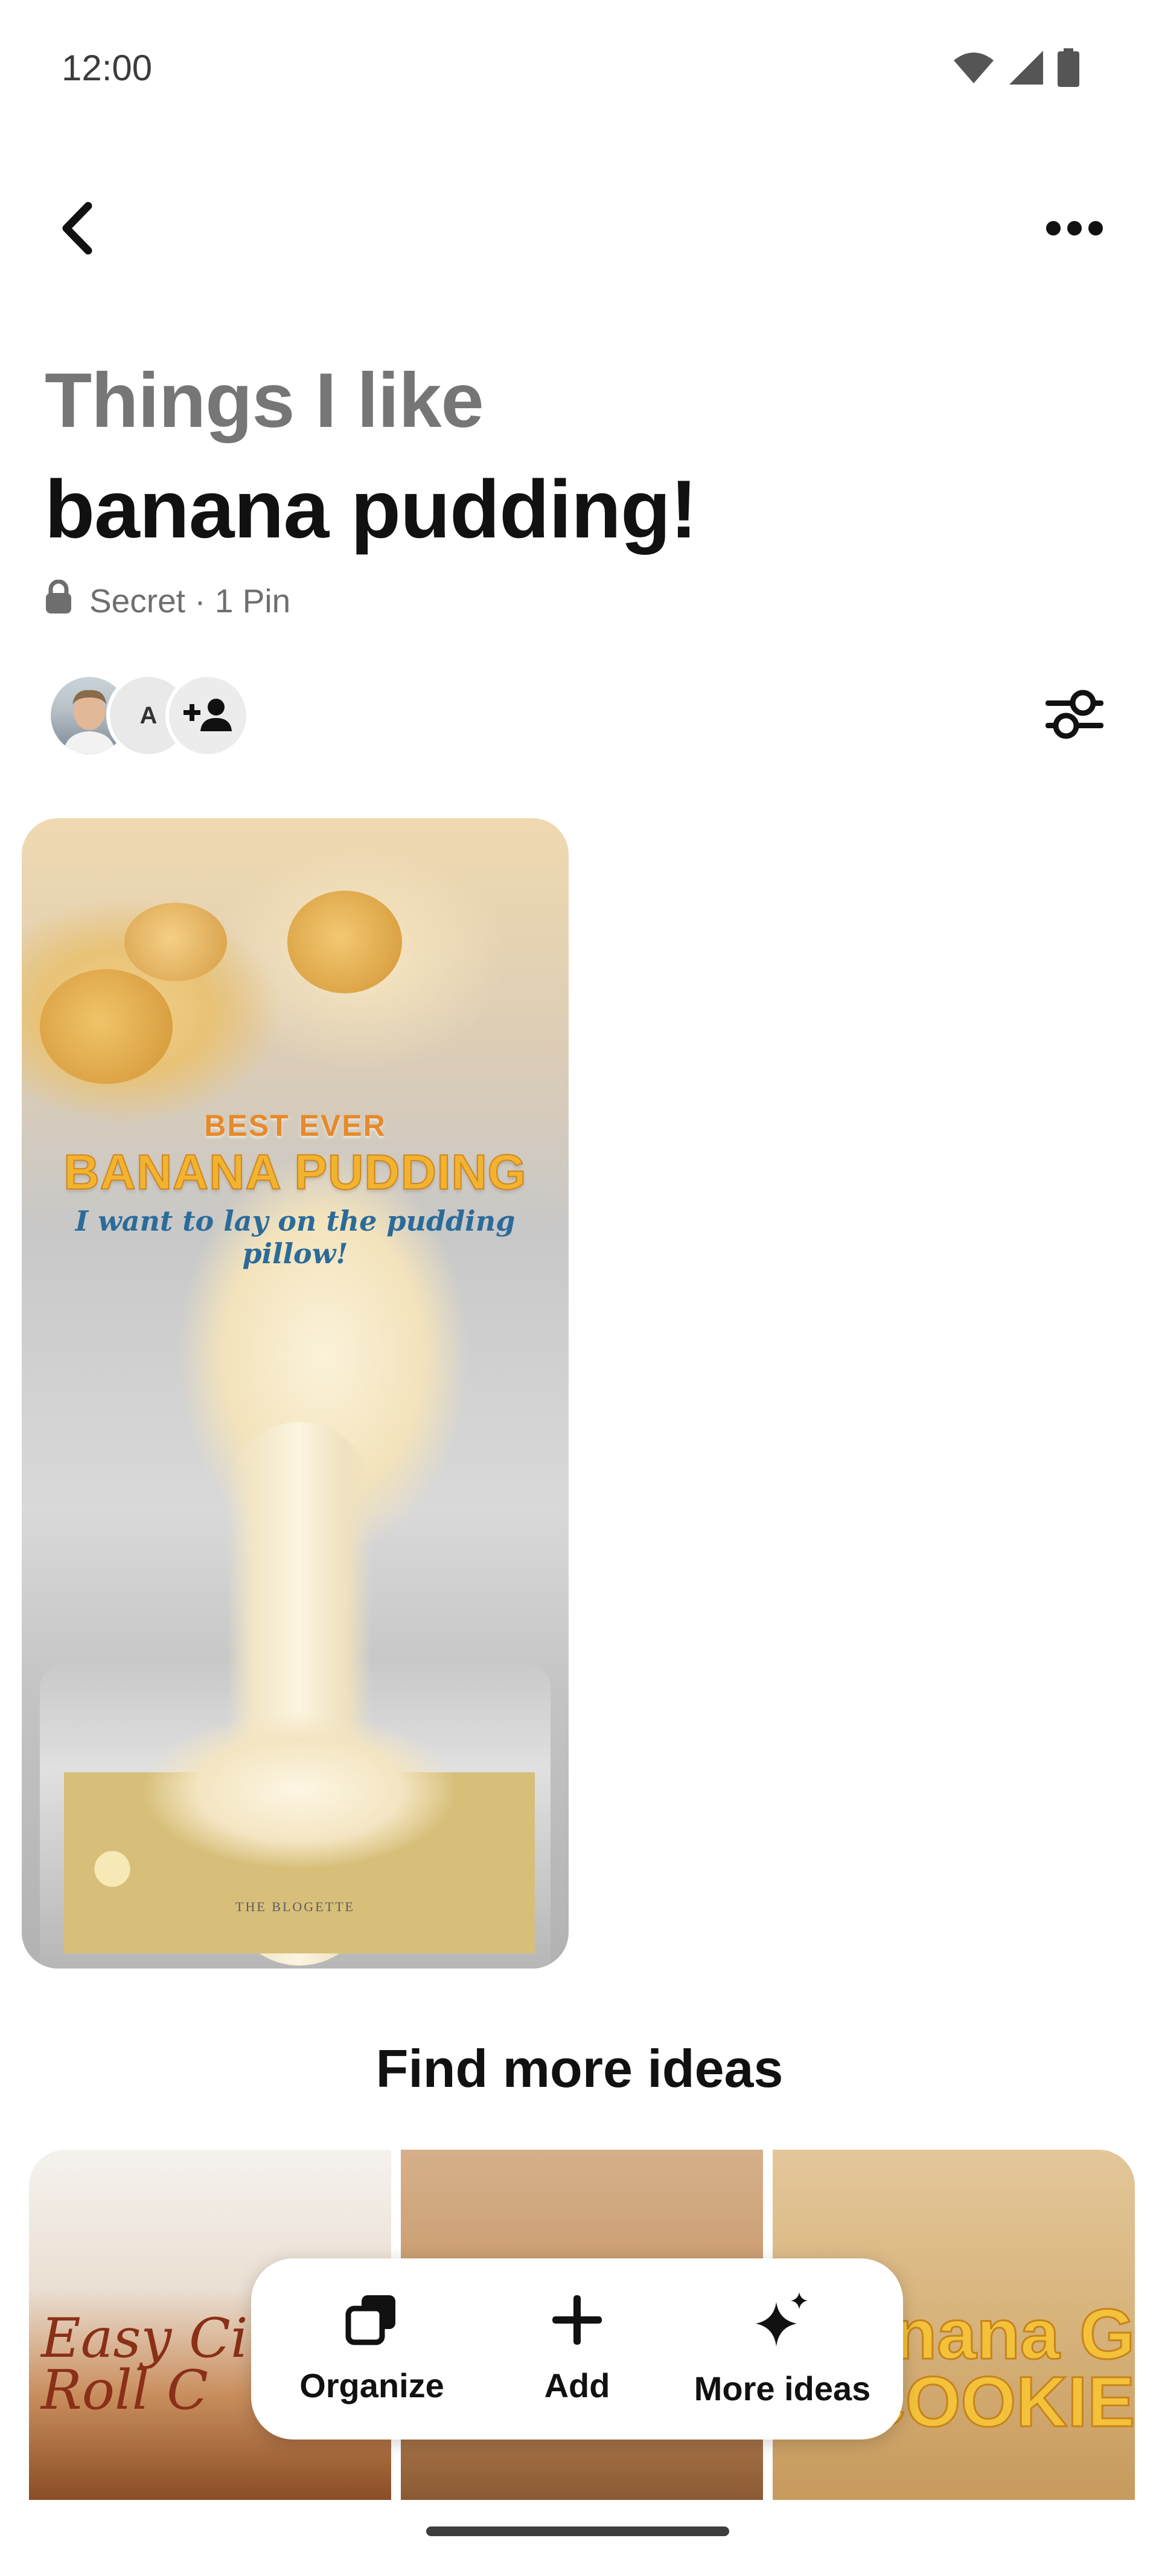 Image resolution: width=1159 pixels, height=2576 pixels. What do you see at coordinates (579, 2068) in the screenshot?
I see `find-more-ideas-heading: Find more ideas` at bounding box center [579, 2068].